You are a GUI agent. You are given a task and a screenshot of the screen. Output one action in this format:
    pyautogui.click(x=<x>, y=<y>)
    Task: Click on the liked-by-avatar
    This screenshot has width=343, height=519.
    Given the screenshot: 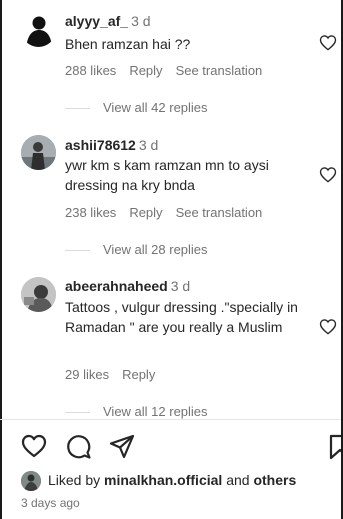 What is the action you would take?
    pyautogui.click(x=31, y=481)
    